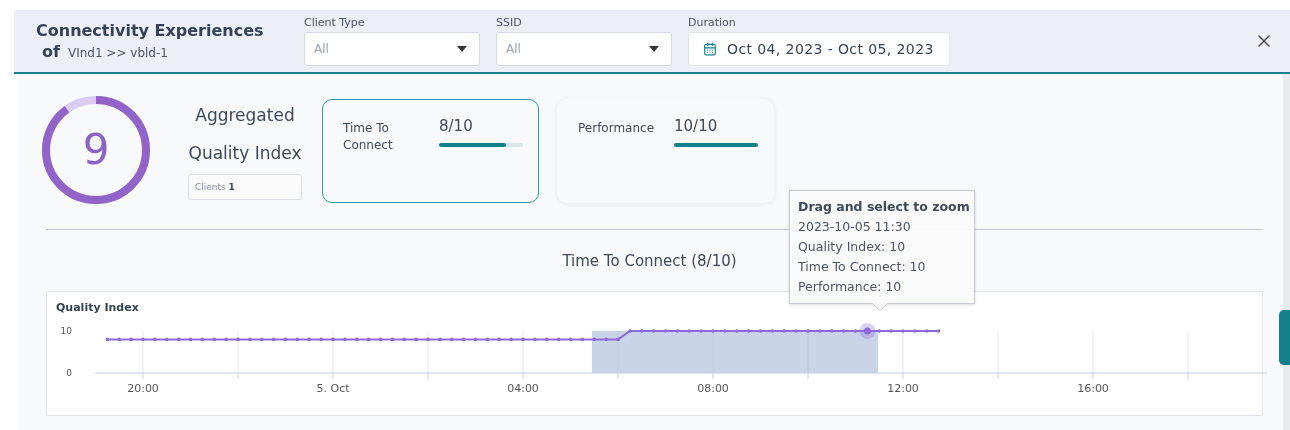 The width and height of the screenshot is (1290, 430). I want to click on location-path: VInd1 >> vbld-1, so click(117, 53).